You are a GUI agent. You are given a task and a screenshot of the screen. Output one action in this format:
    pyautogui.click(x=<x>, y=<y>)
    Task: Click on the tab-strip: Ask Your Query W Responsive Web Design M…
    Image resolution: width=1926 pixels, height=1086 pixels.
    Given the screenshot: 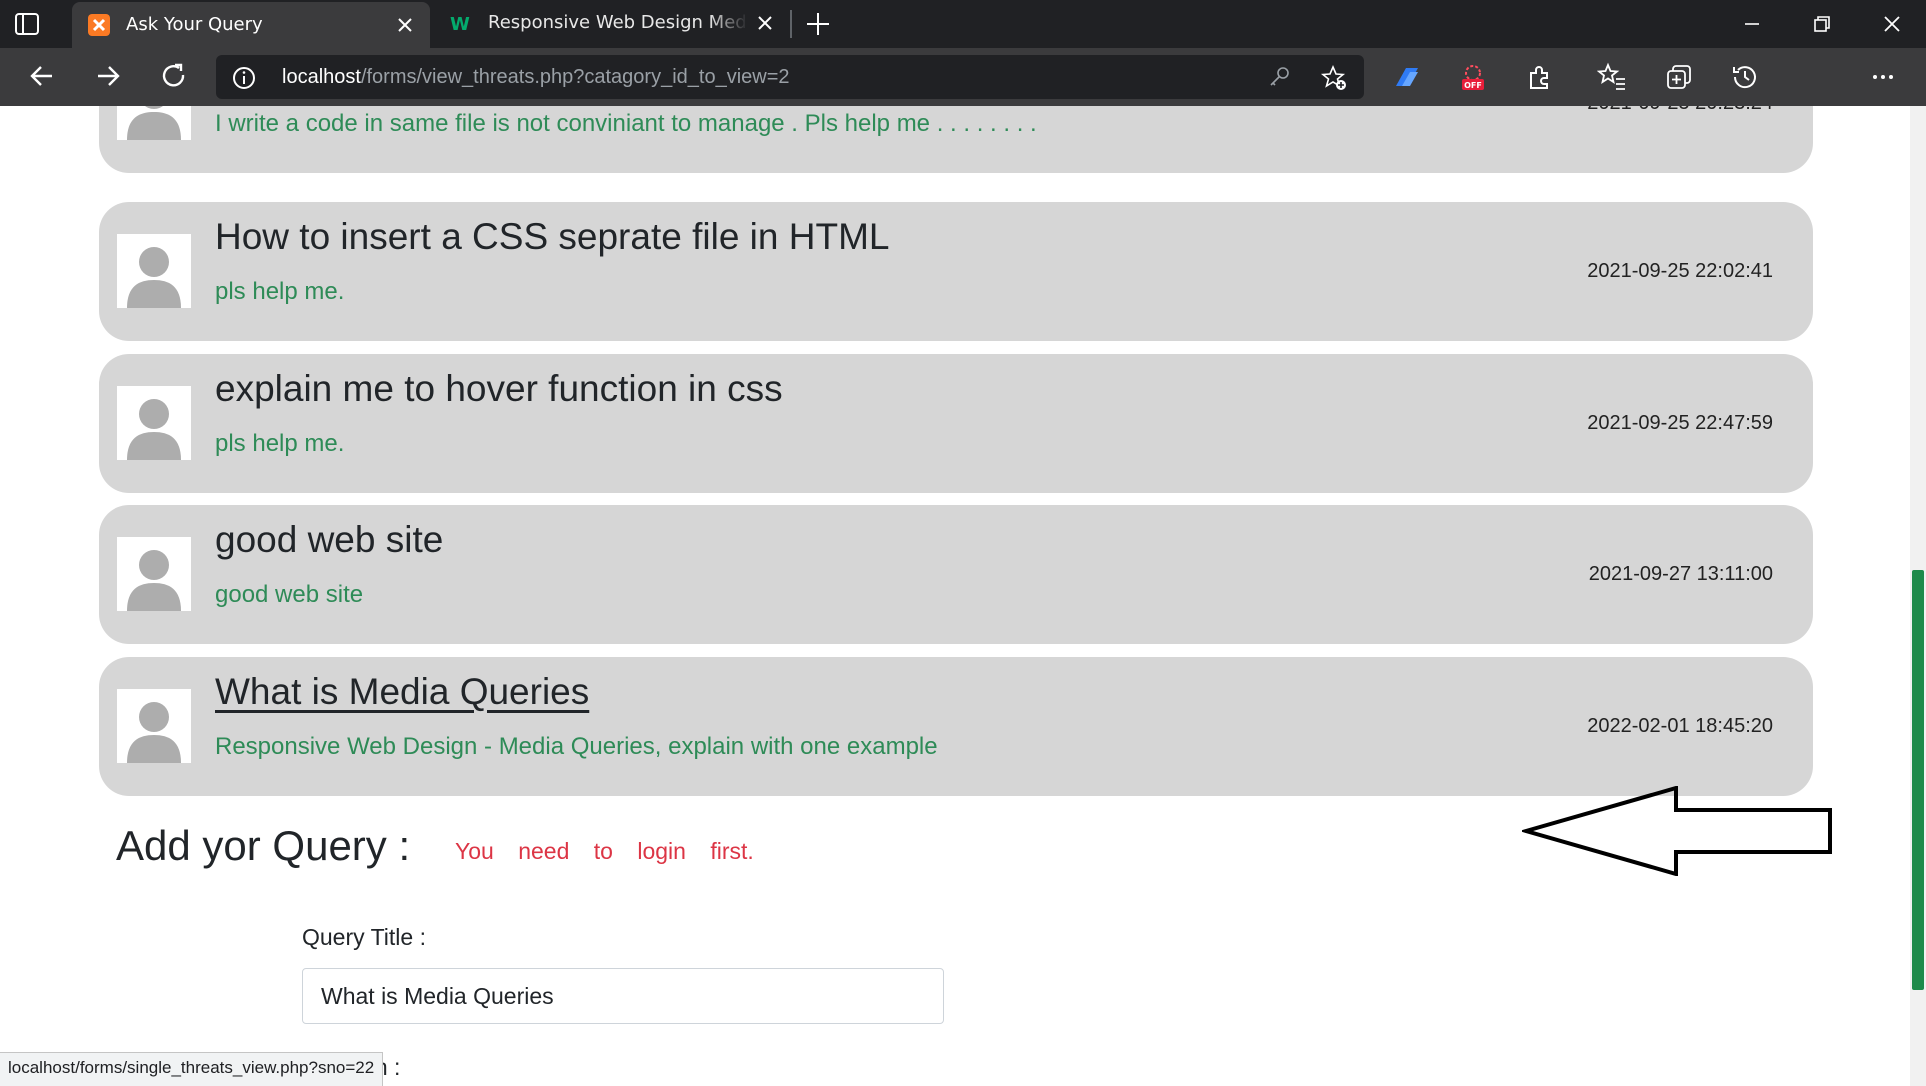 What is the action you would take?
    pyautogui.click(x=963, y=24)
    